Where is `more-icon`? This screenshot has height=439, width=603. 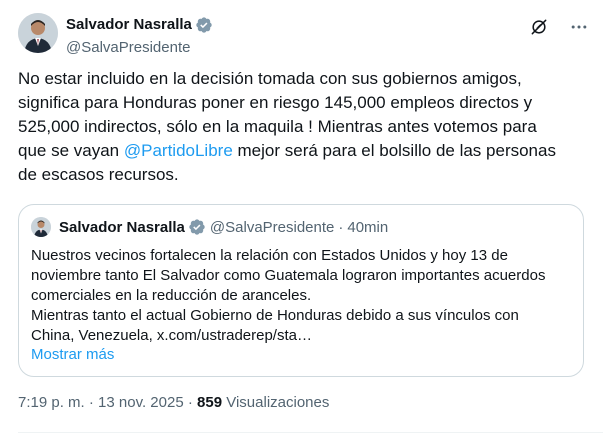 more-icon is located at coordinates (579, 27).